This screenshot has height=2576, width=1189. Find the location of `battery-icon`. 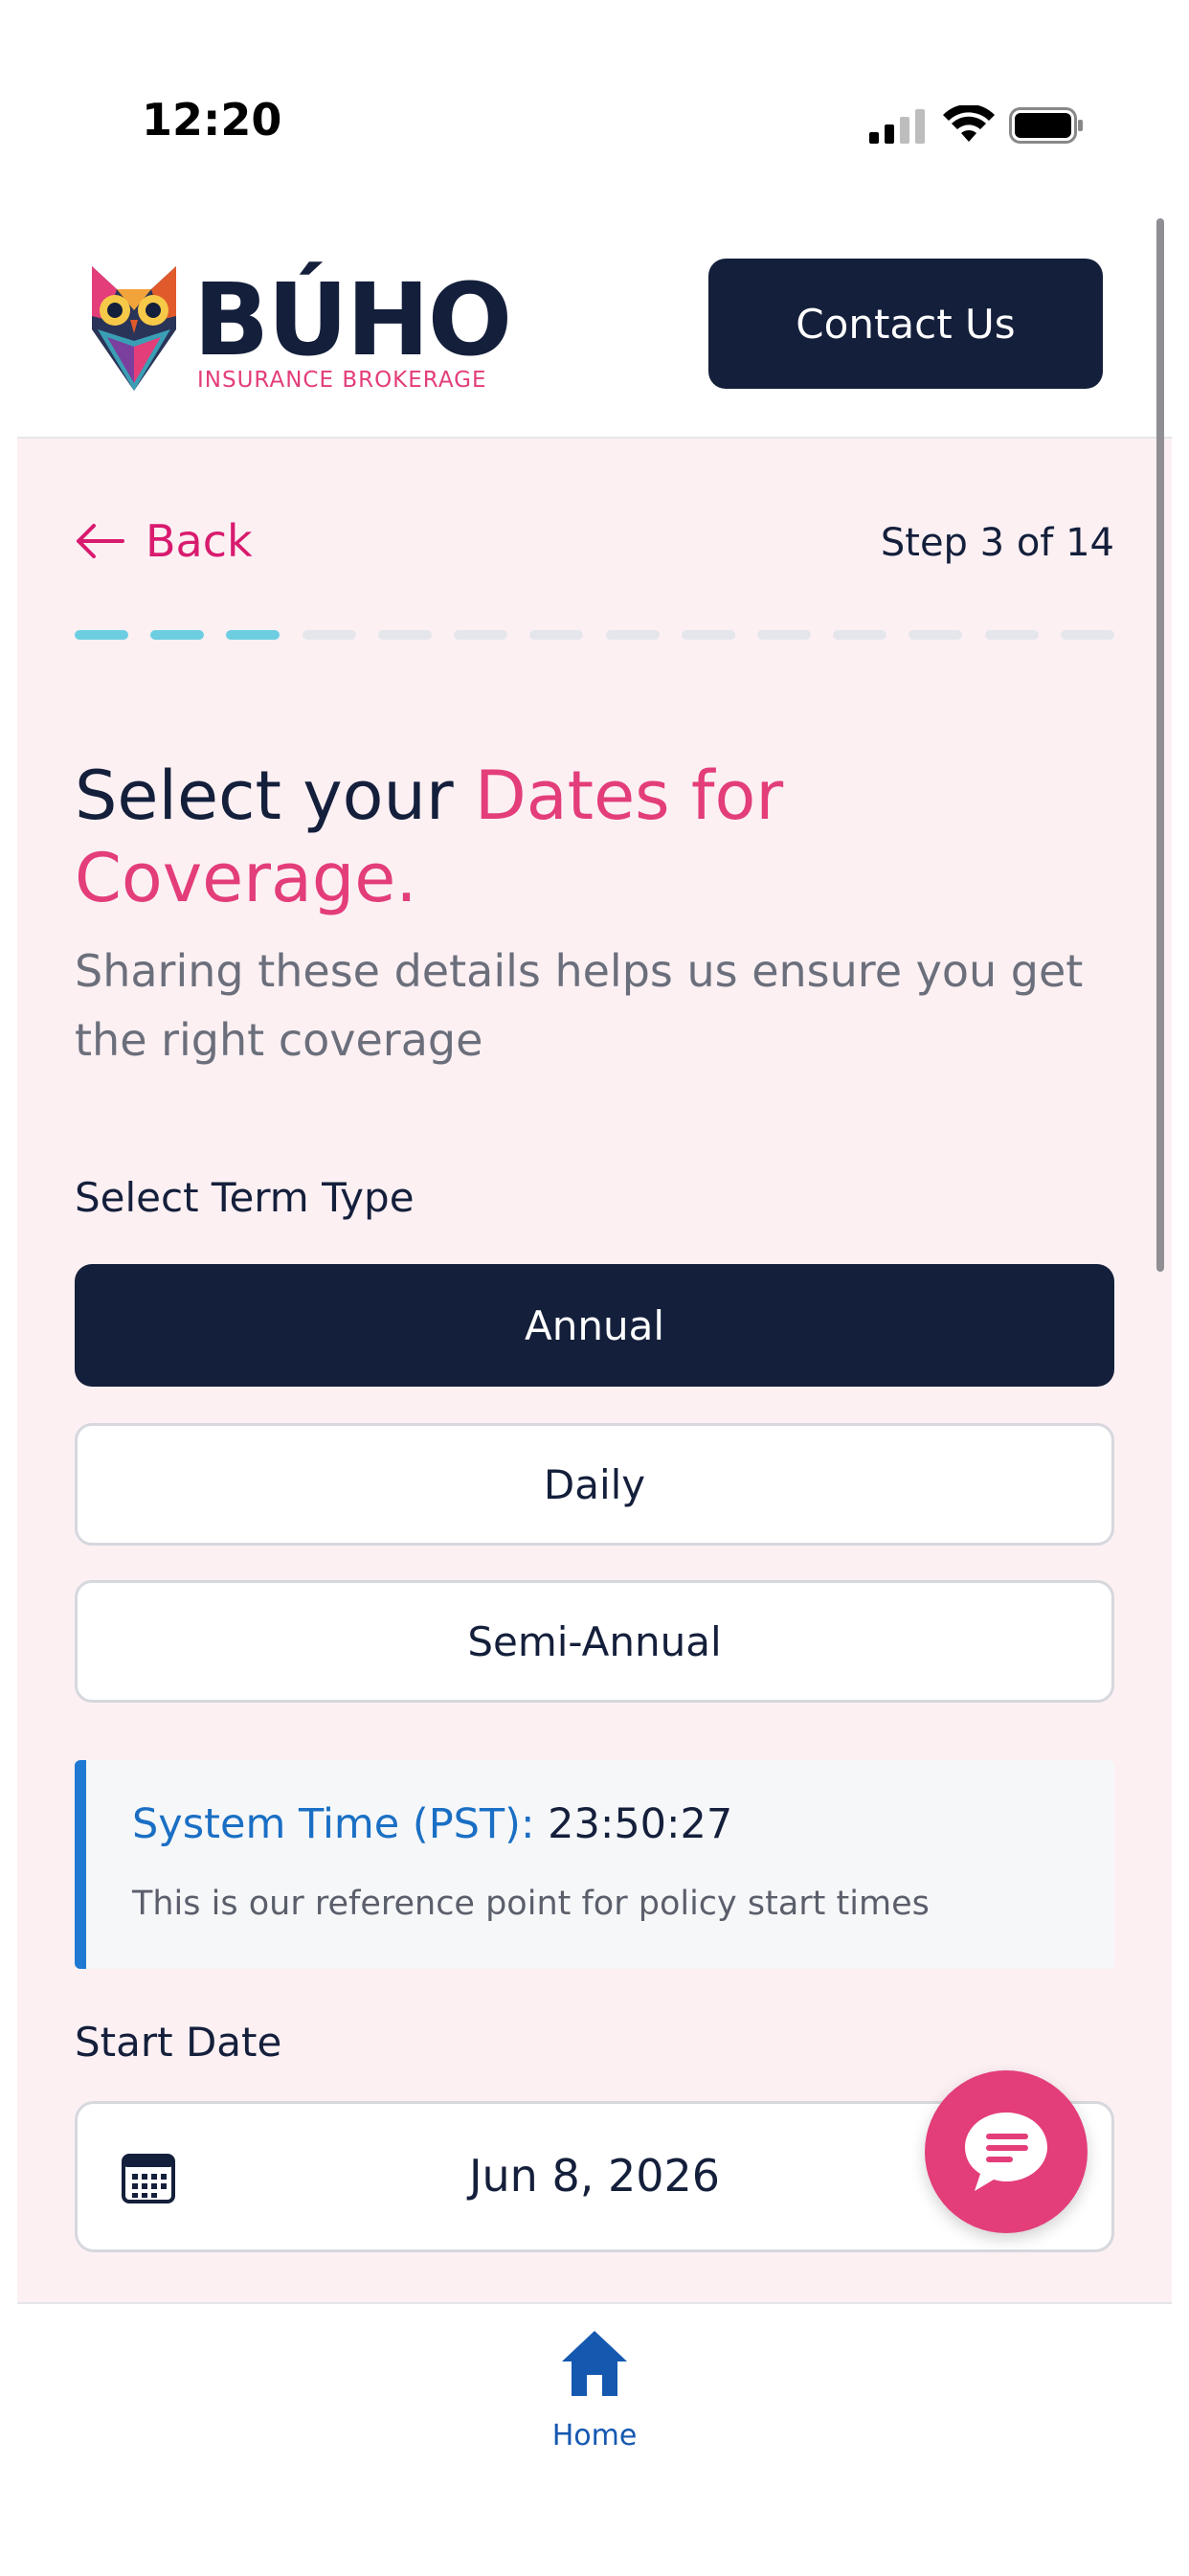

battery-icon is located at coordinates (1046, 125).